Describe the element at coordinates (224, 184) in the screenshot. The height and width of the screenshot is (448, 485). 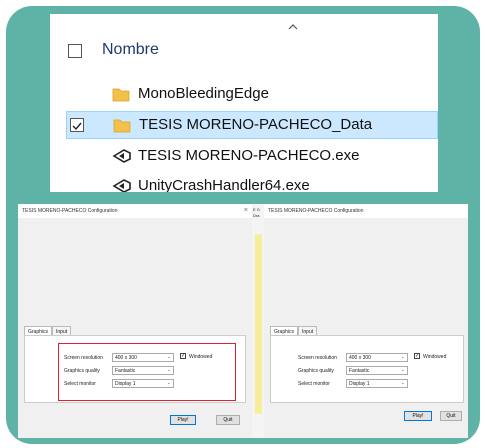
I see `file-name: UnityCrashHandler64.exe` at that location.